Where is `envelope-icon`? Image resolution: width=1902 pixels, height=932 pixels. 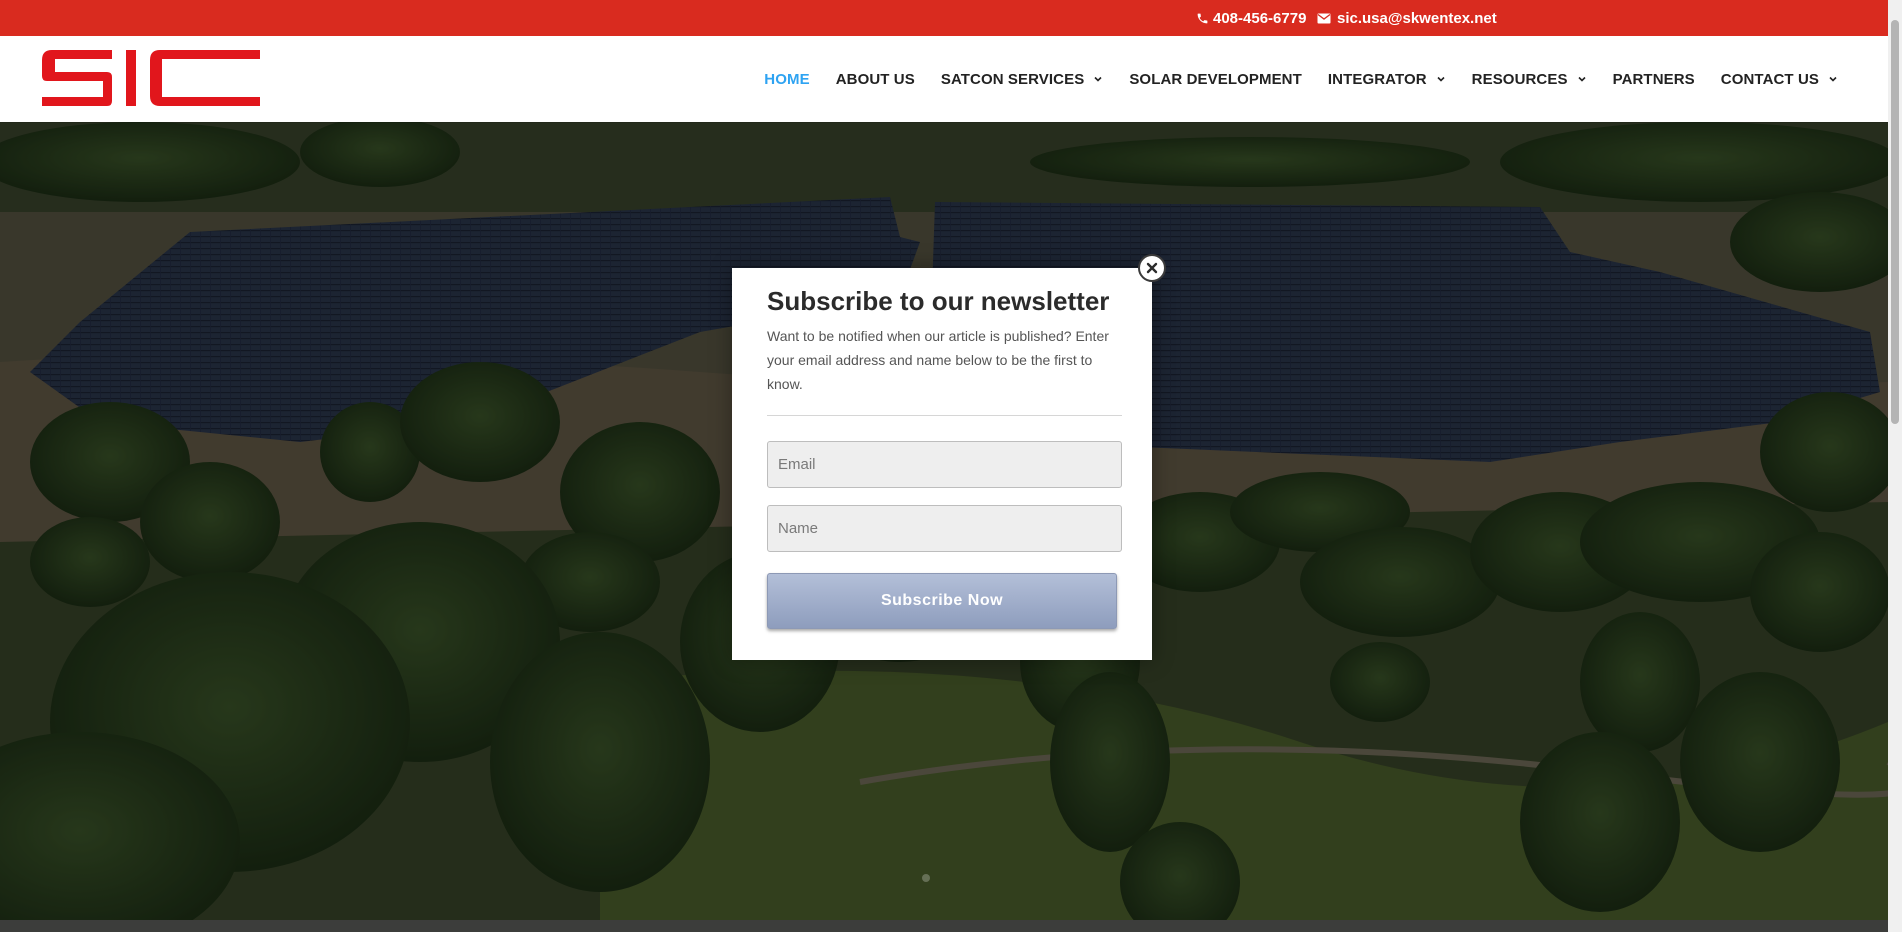
envelope-icon is located at coordinates (1324, 18).